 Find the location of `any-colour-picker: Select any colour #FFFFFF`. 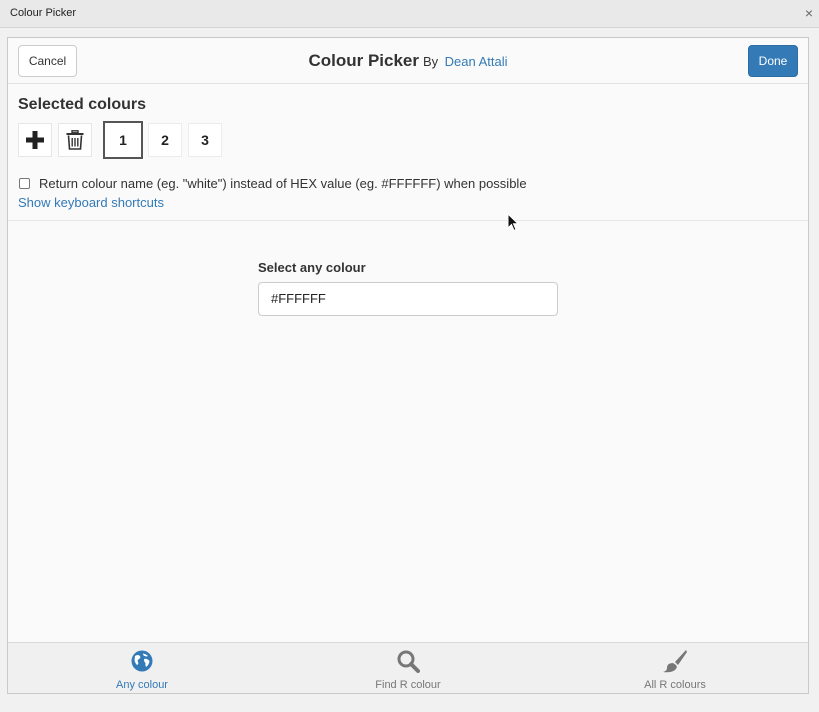

any-colour-picker: Select any colour #FFFFFF is located at coordinates (408, 288).